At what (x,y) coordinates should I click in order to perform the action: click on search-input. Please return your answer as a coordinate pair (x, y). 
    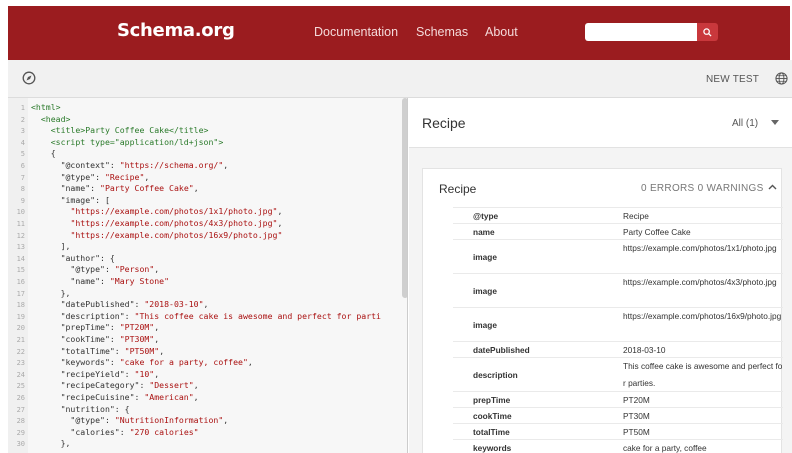
    Looking at the image, I should click on (641, 32).